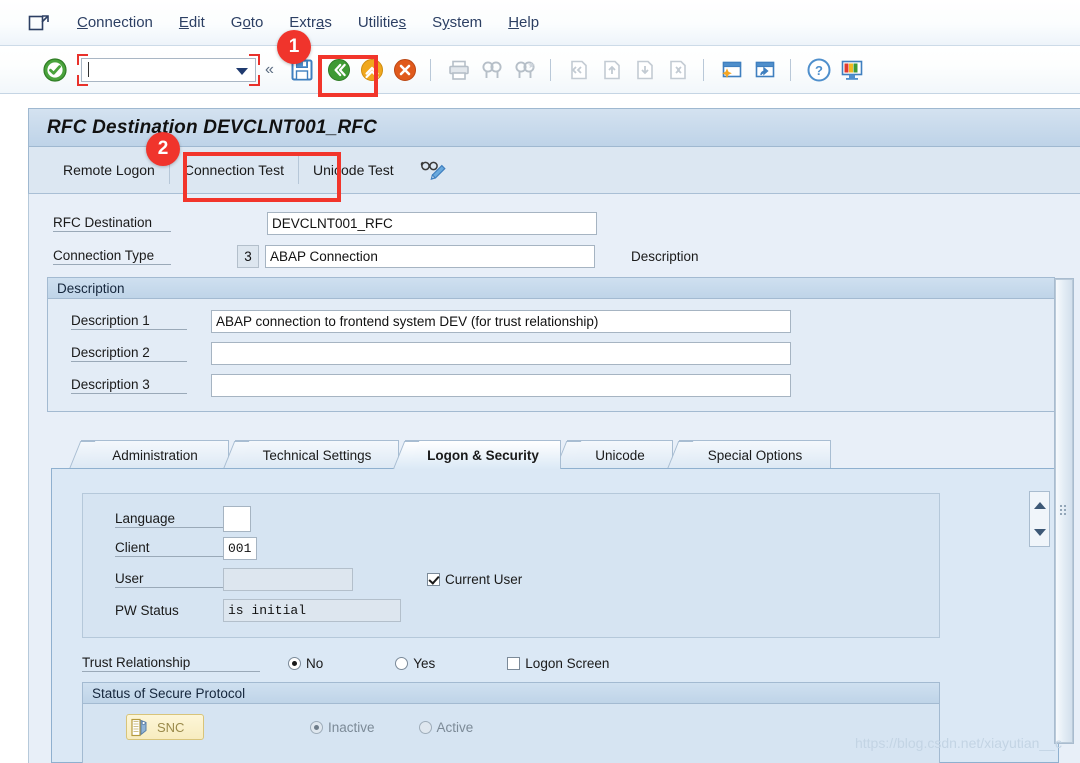  Describe the element at coordinates (430, 256) in the screenshot. I see `connection-type-text-input: ABAP Connection` at that location.